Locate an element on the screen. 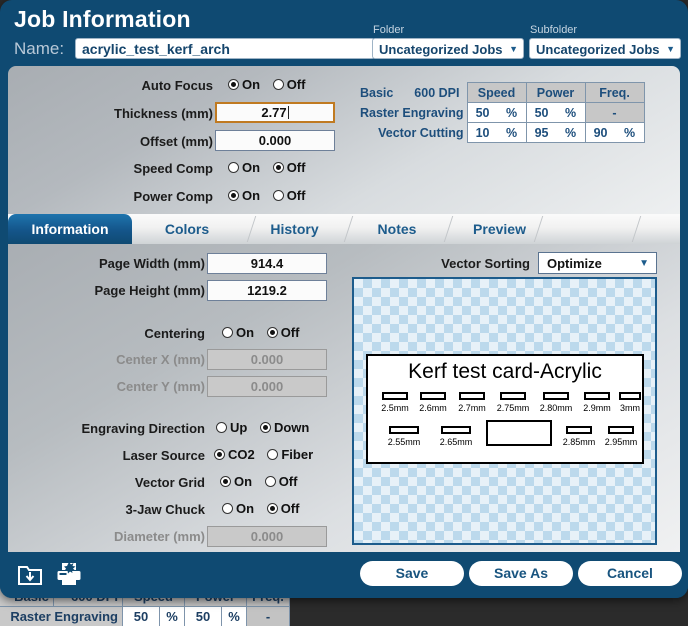 This screenshot has height=626, width=688. speed-comp-on-radio: On is located at coordinates (244, 167).